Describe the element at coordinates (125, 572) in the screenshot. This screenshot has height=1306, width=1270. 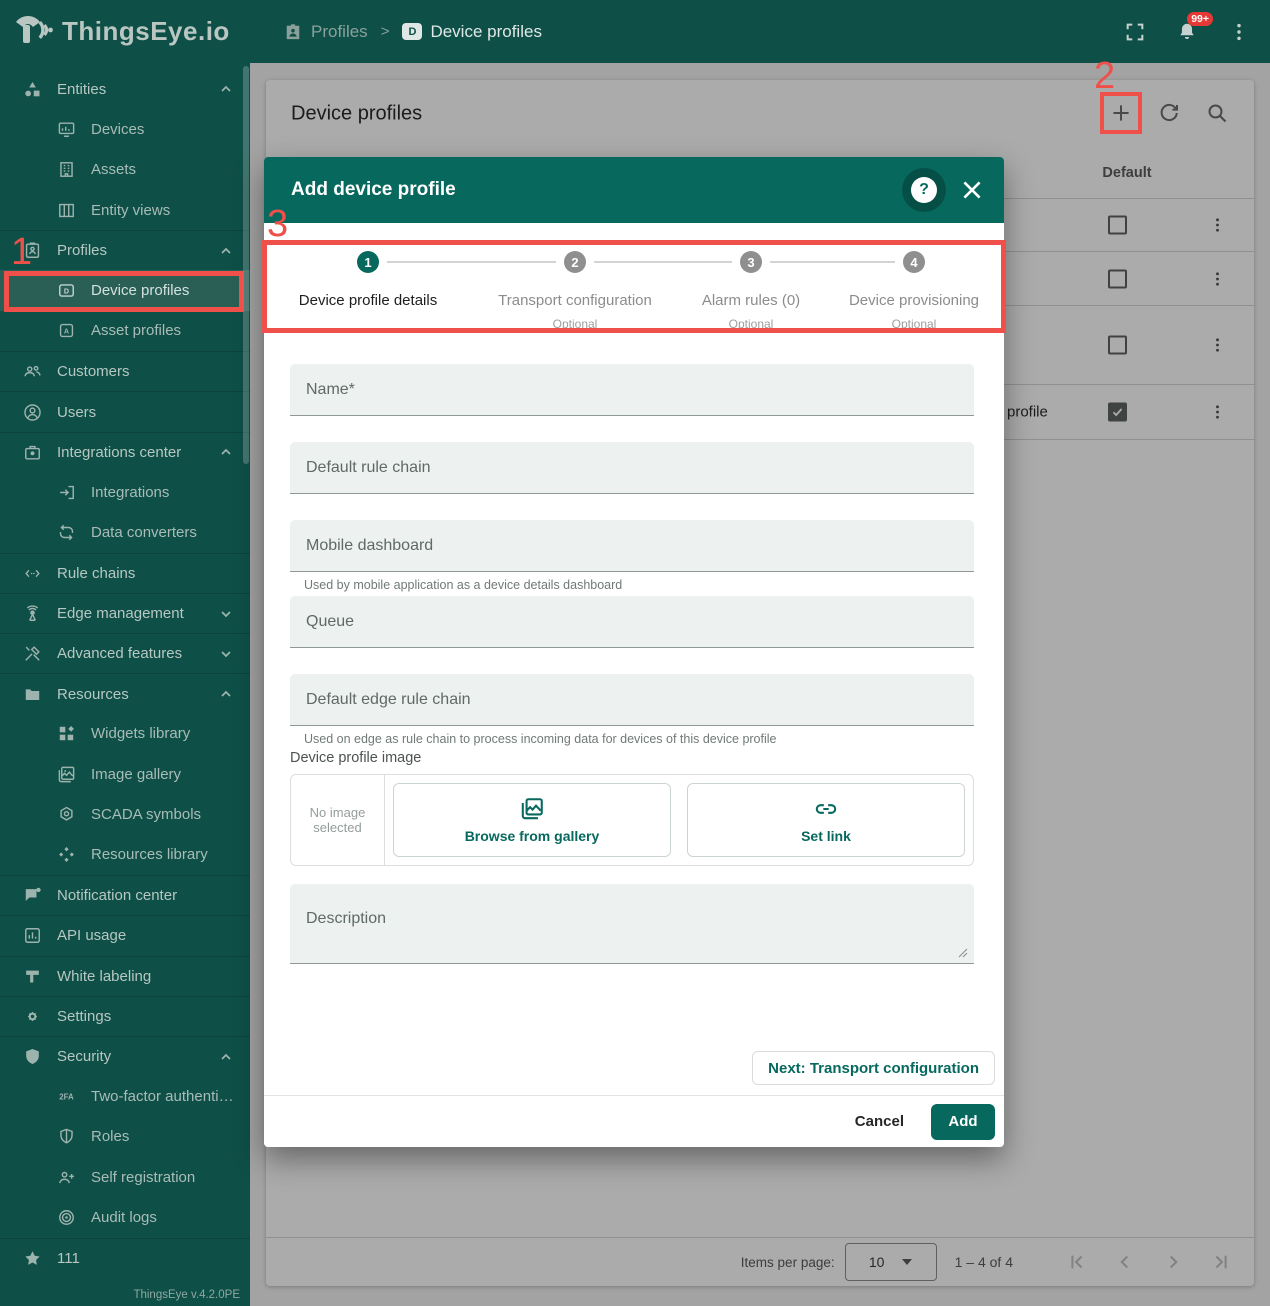
I see `sidebar-item-rule-chains: Rule chains` at that location.